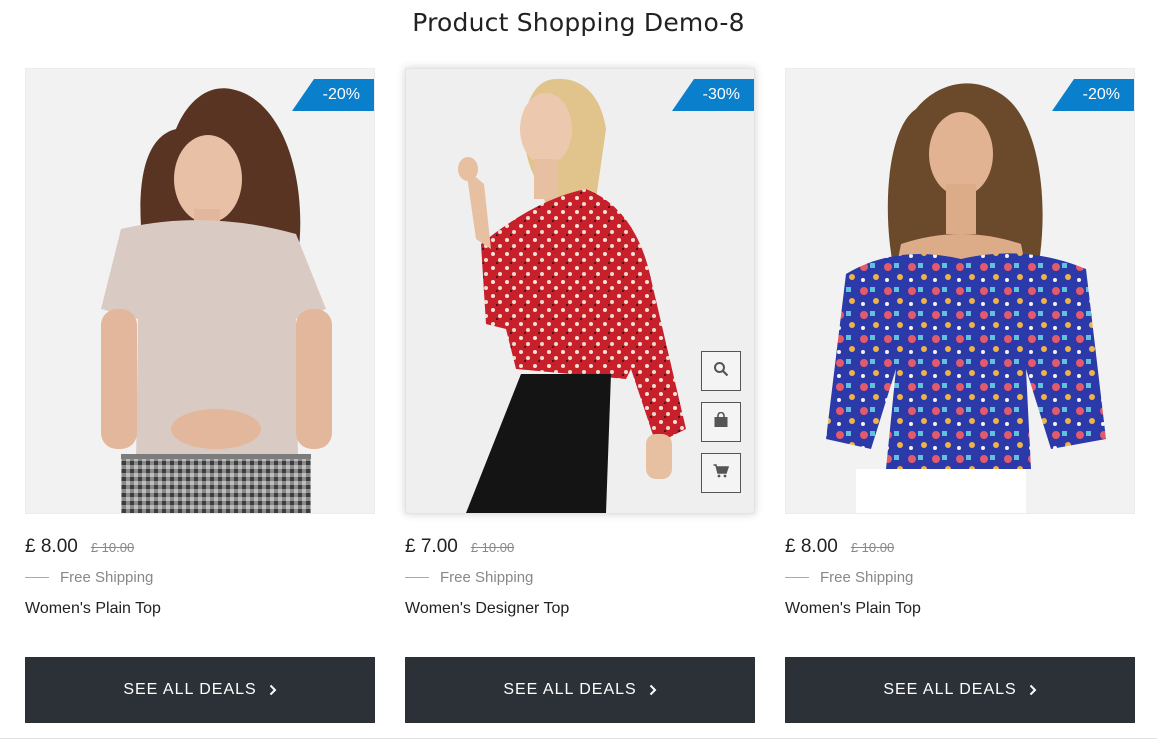  I want to click on quick-actions, so click(721, 427).